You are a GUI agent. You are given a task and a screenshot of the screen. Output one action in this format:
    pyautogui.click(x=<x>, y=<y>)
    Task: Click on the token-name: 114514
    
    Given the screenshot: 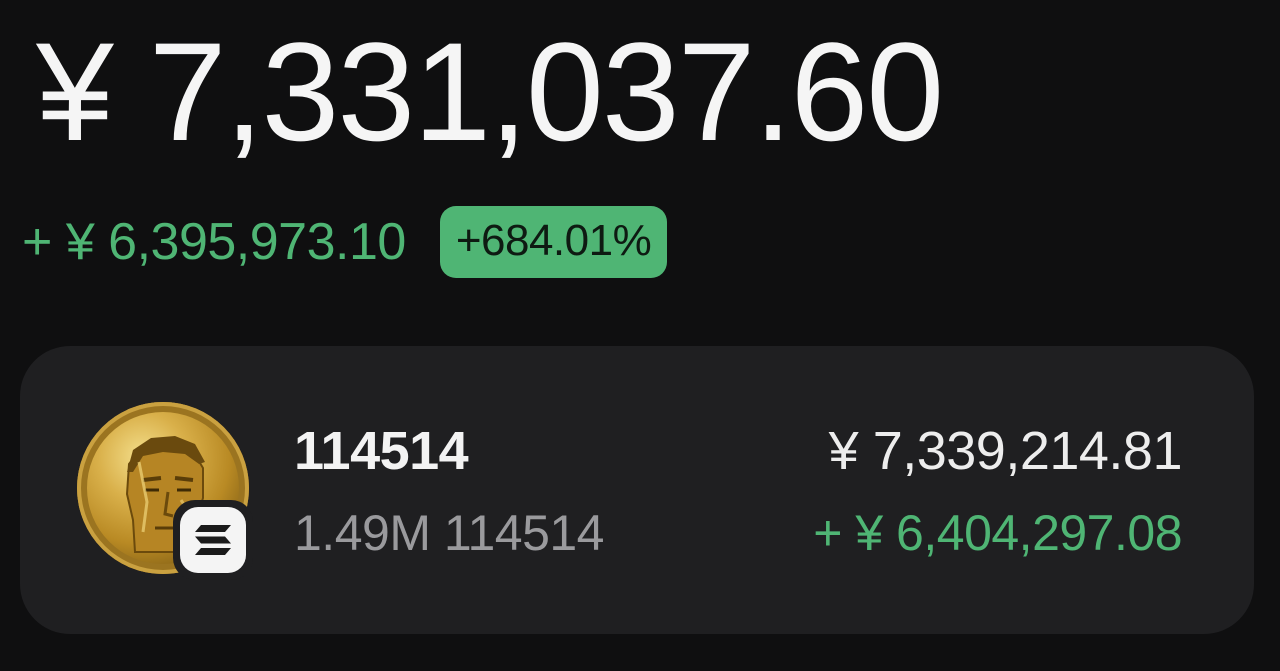 What is the action you would take?
    pyautogui.click(x=381, y=451)
    